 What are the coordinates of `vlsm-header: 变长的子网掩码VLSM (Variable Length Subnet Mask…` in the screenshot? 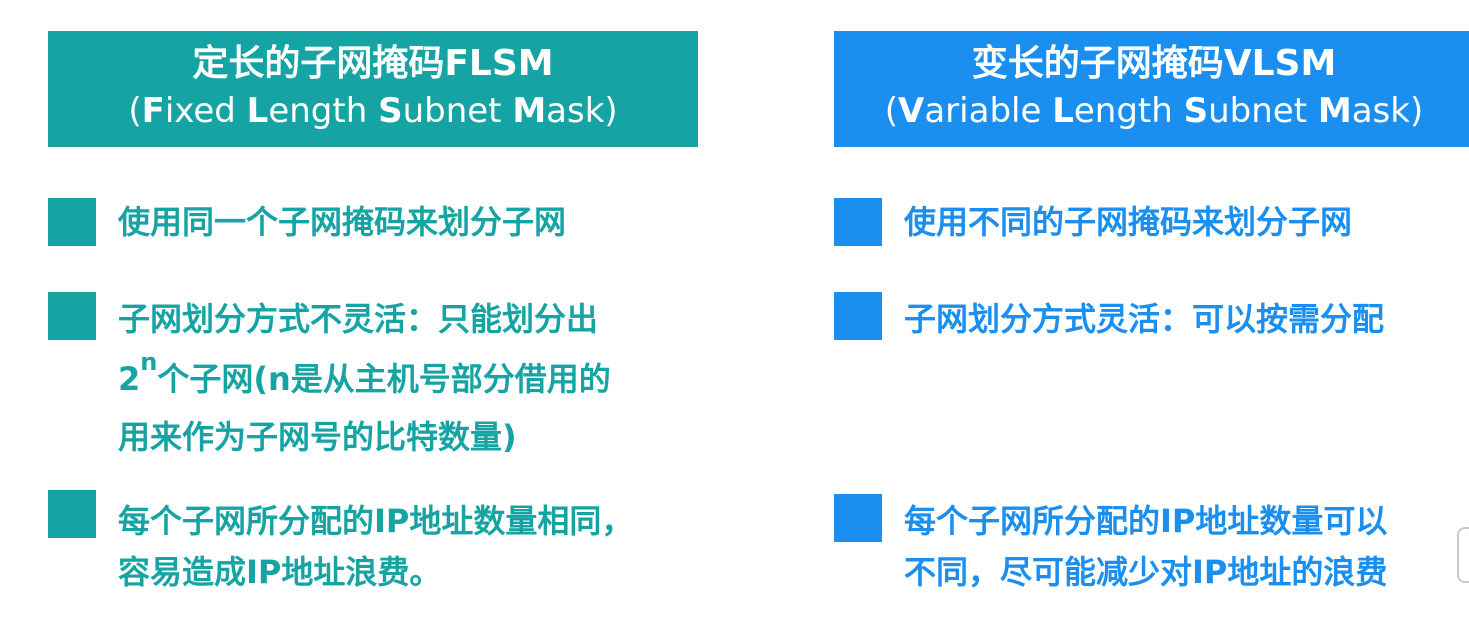 It's located at (1151, 89).